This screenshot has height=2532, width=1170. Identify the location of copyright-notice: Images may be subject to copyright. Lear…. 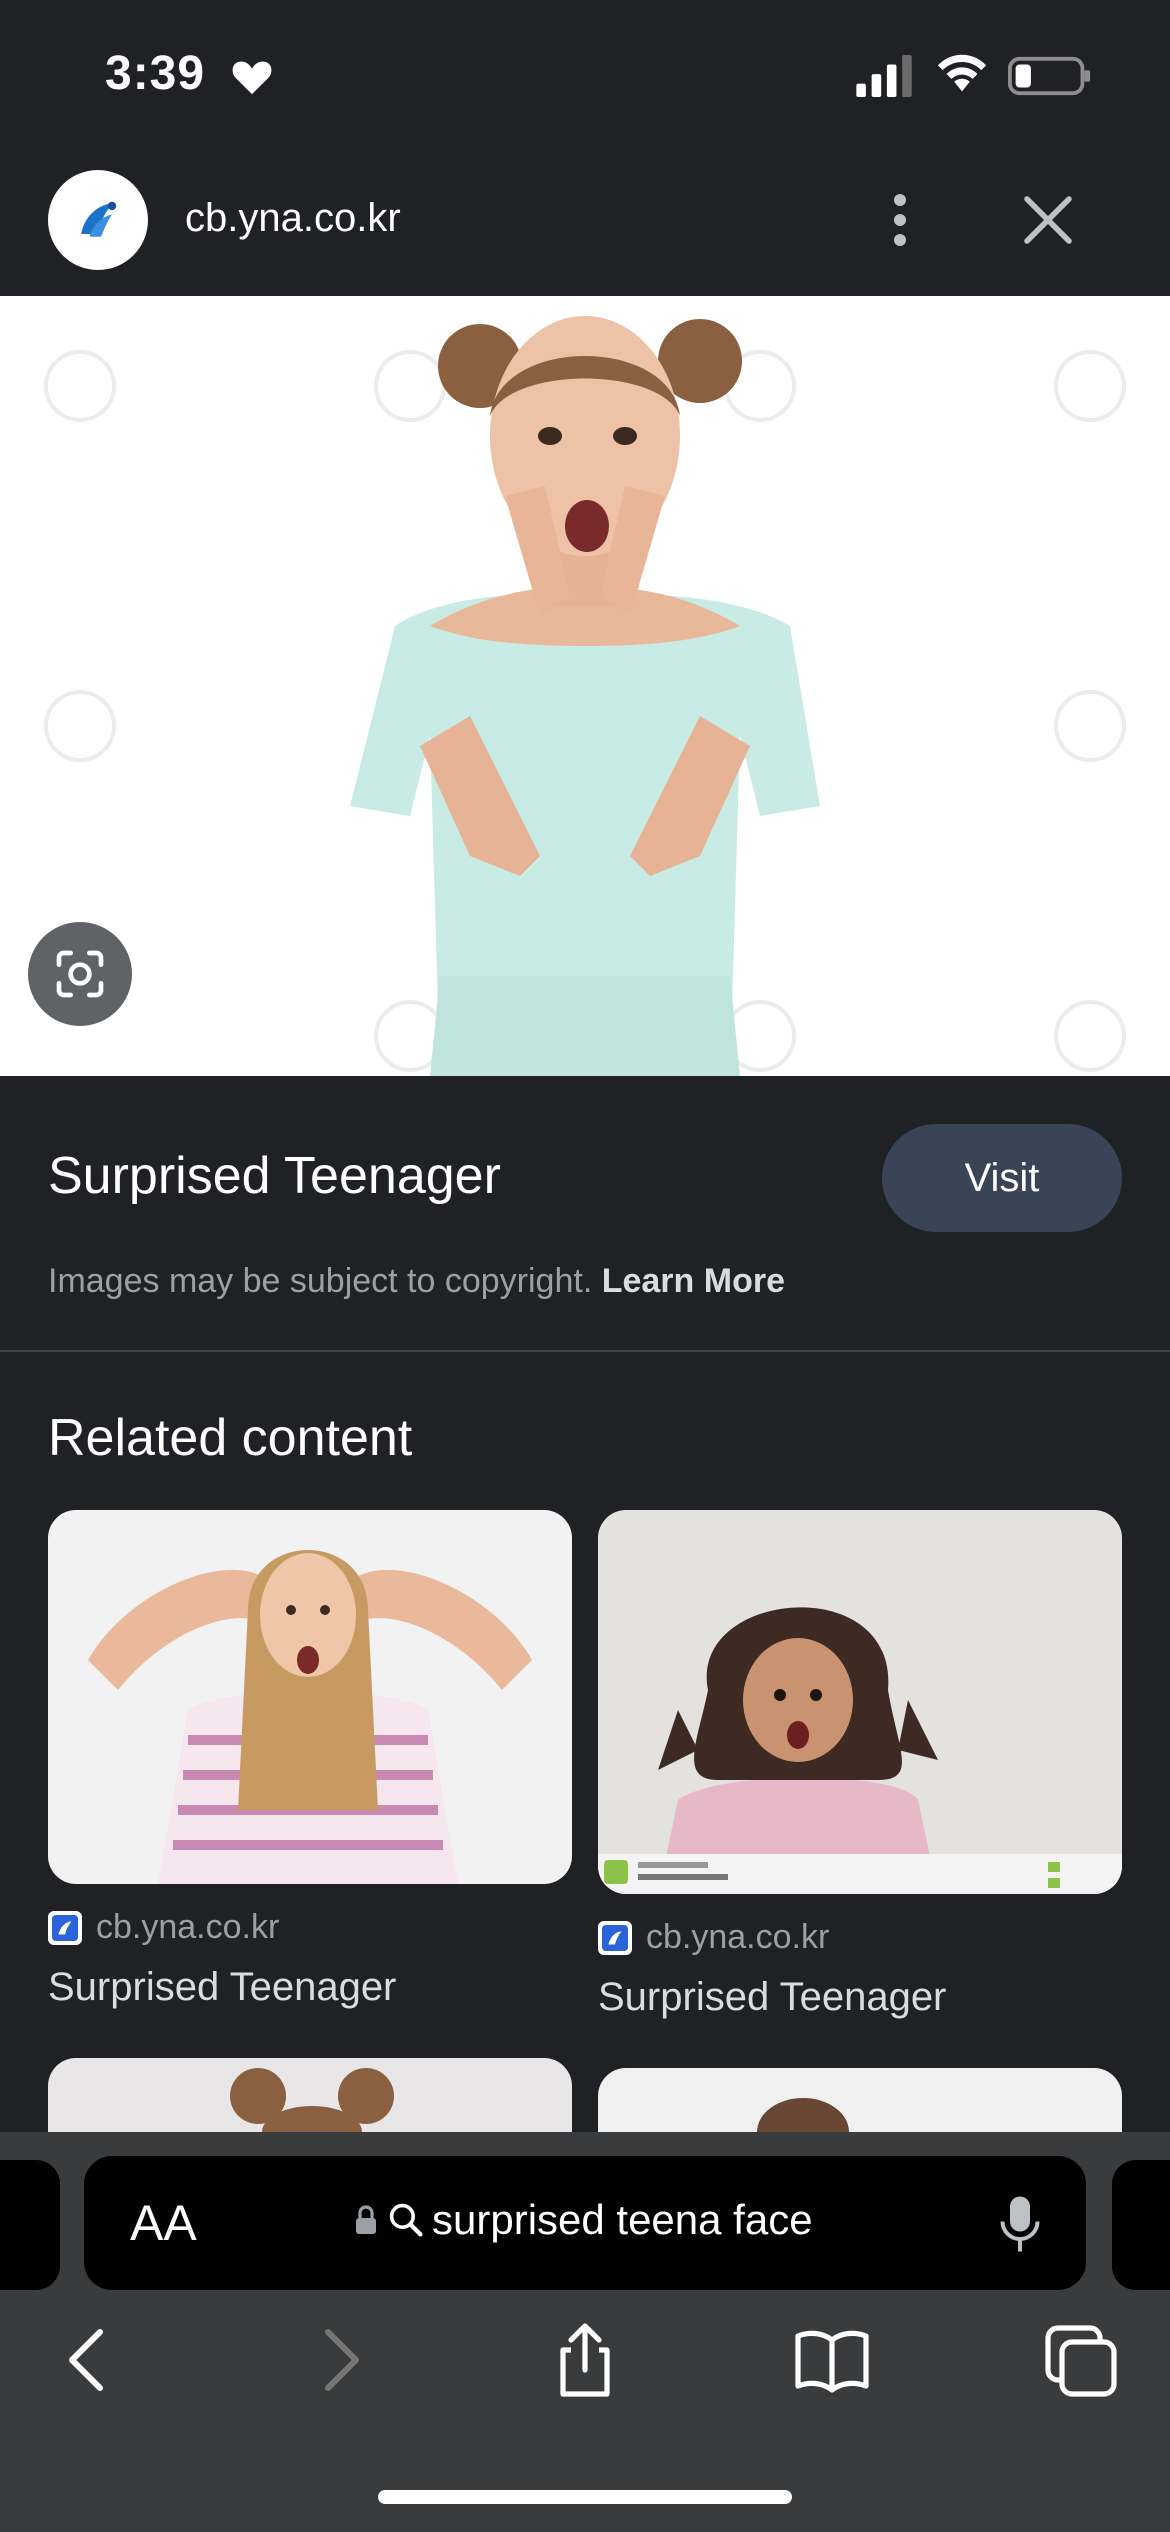
(416, 1281).